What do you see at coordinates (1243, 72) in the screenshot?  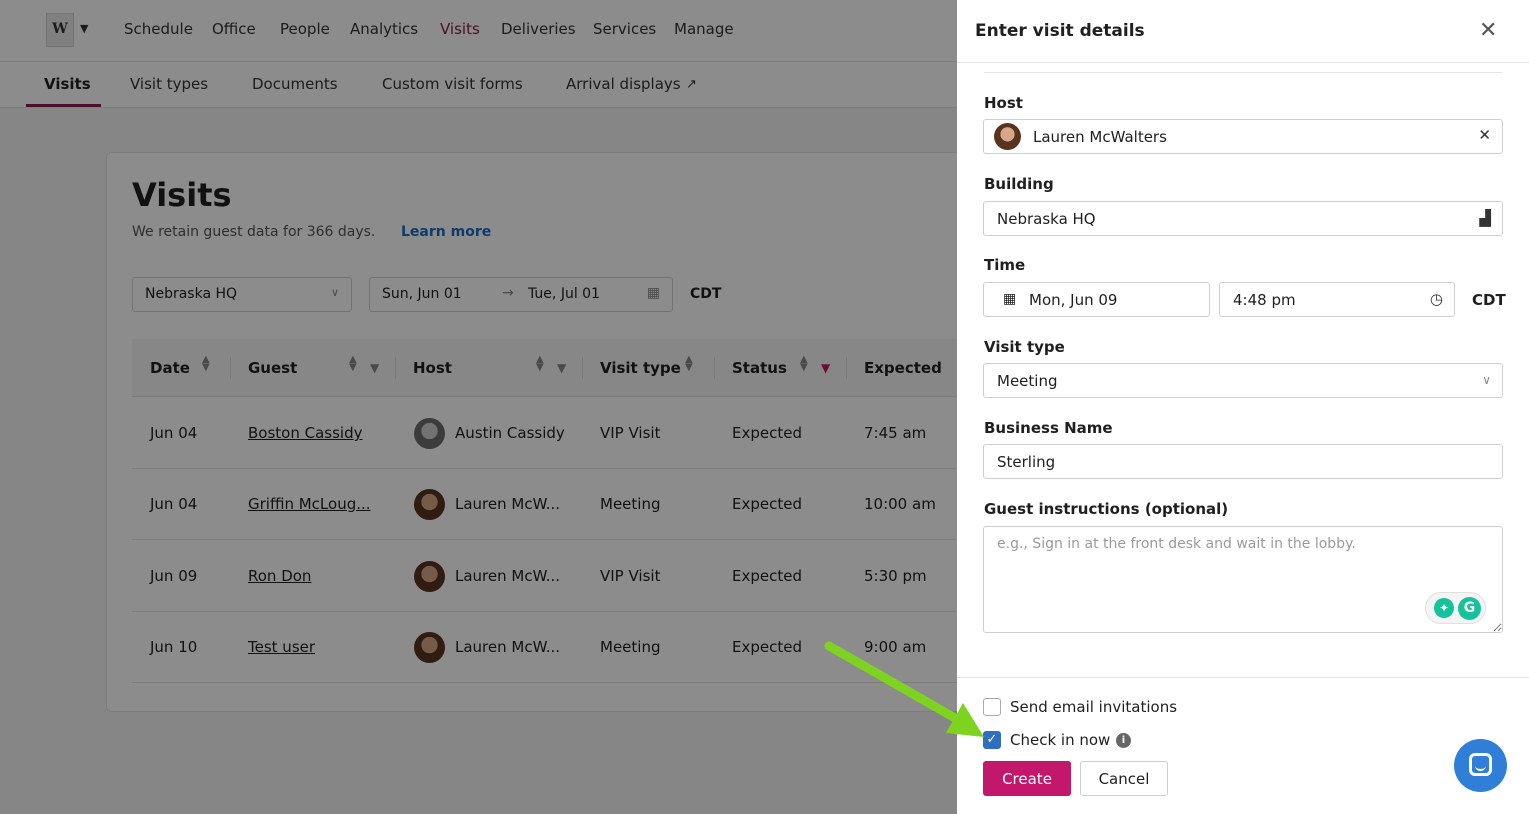 I see `section-divider` at bounding box center [1243, 72].